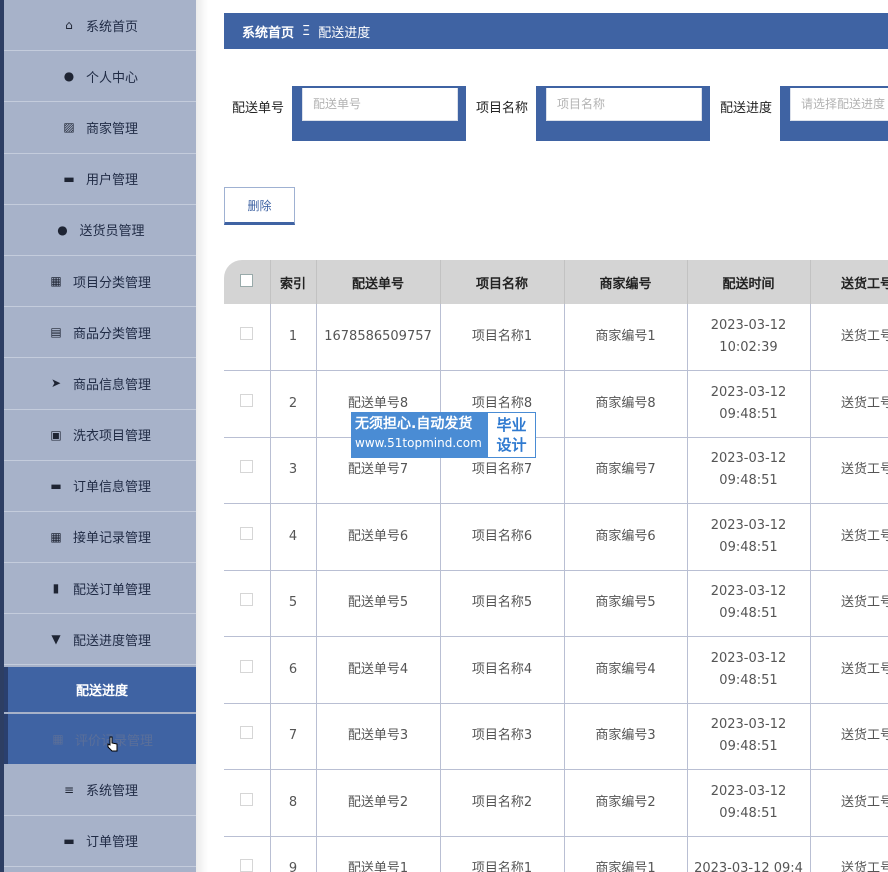  I want to click on watermark-badge: 无须担心.自动发货 www.51topmind.com 毕业 设计, so click(443, 435).